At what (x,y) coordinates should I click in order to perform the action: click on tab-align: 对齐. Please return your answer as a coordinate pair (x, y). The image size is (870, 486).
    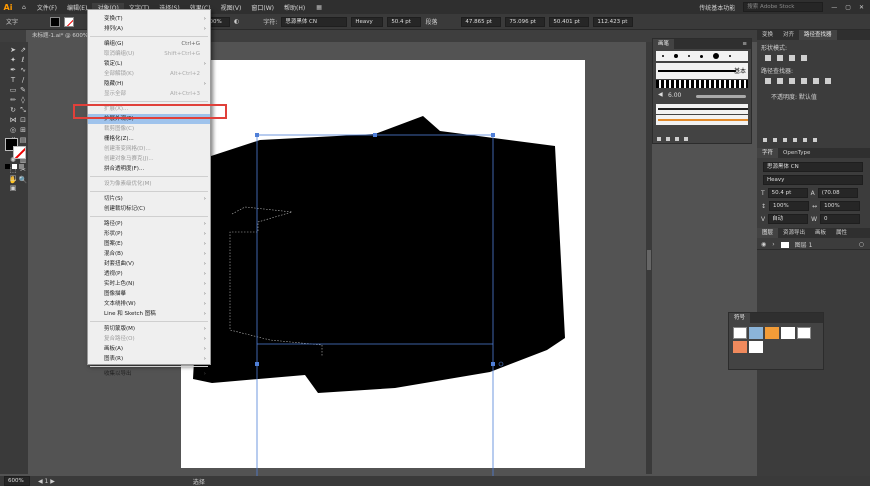
    Looking at the image, I should click on (788, 35).